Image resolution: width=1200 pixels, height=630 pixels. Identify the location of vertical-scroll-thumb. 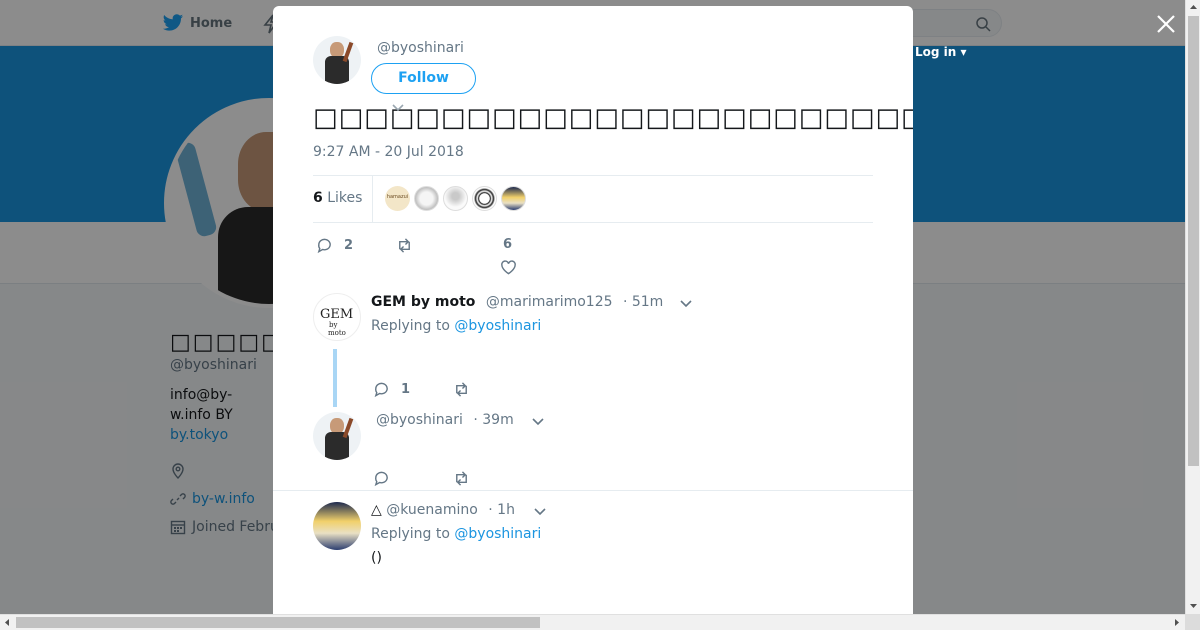
(1193, 241).